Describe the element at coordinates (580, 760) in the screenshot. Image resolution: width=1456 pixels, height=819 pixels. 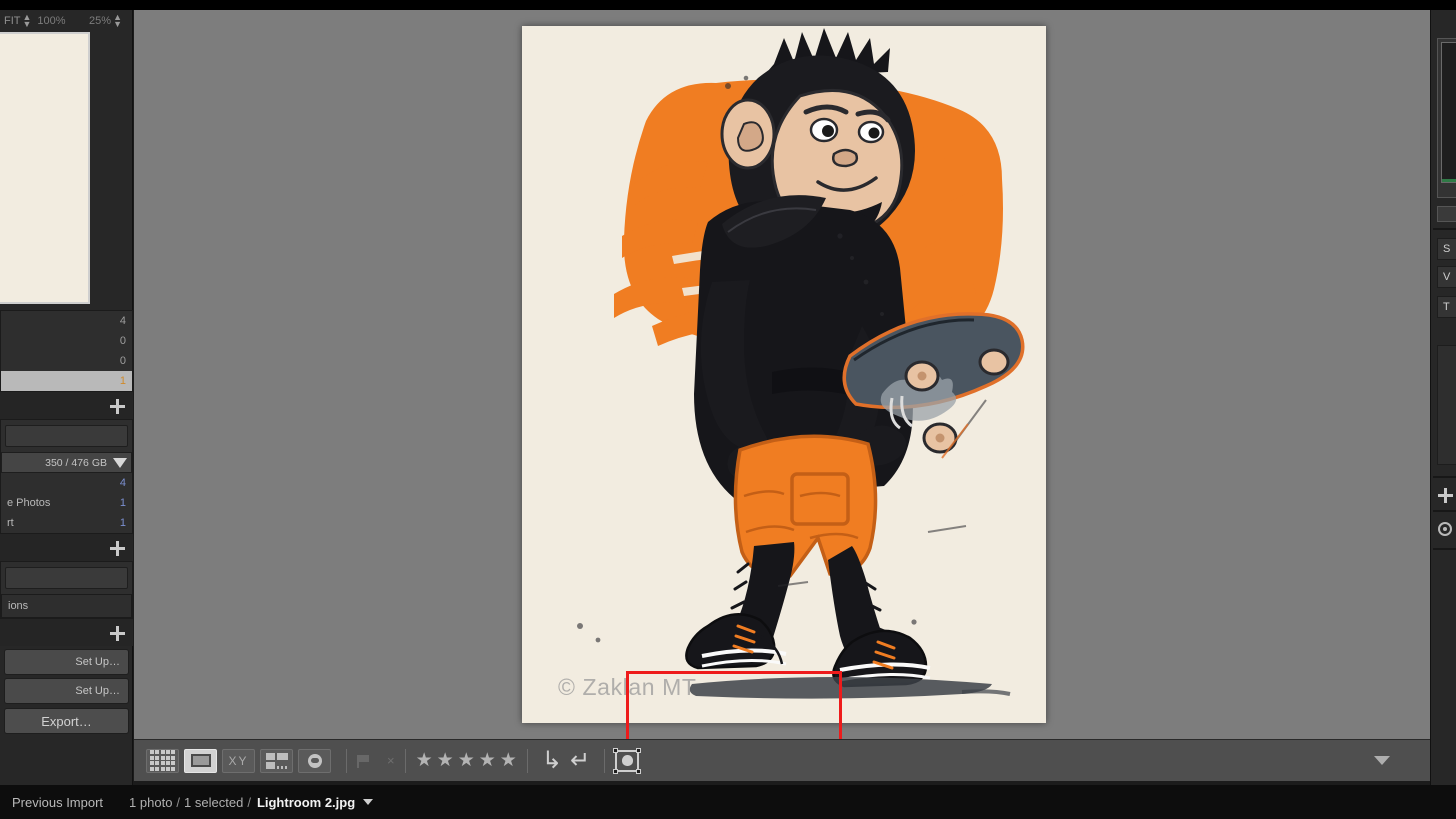
I see `rotate-left-icon: ↵` at that location.